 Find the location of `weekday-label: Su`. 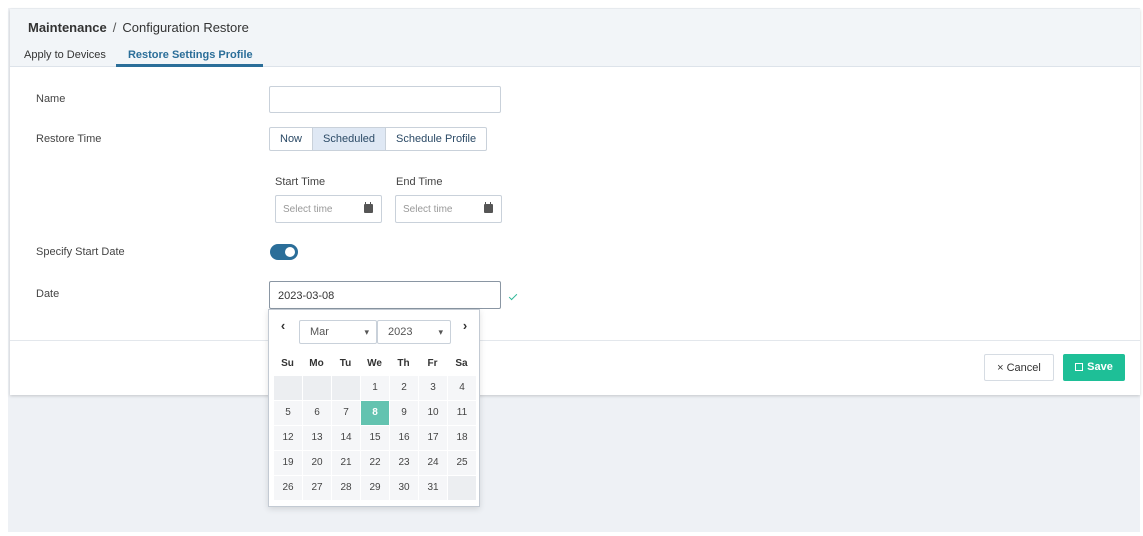

weekday-label: Su is located at coordinates (287, 363).